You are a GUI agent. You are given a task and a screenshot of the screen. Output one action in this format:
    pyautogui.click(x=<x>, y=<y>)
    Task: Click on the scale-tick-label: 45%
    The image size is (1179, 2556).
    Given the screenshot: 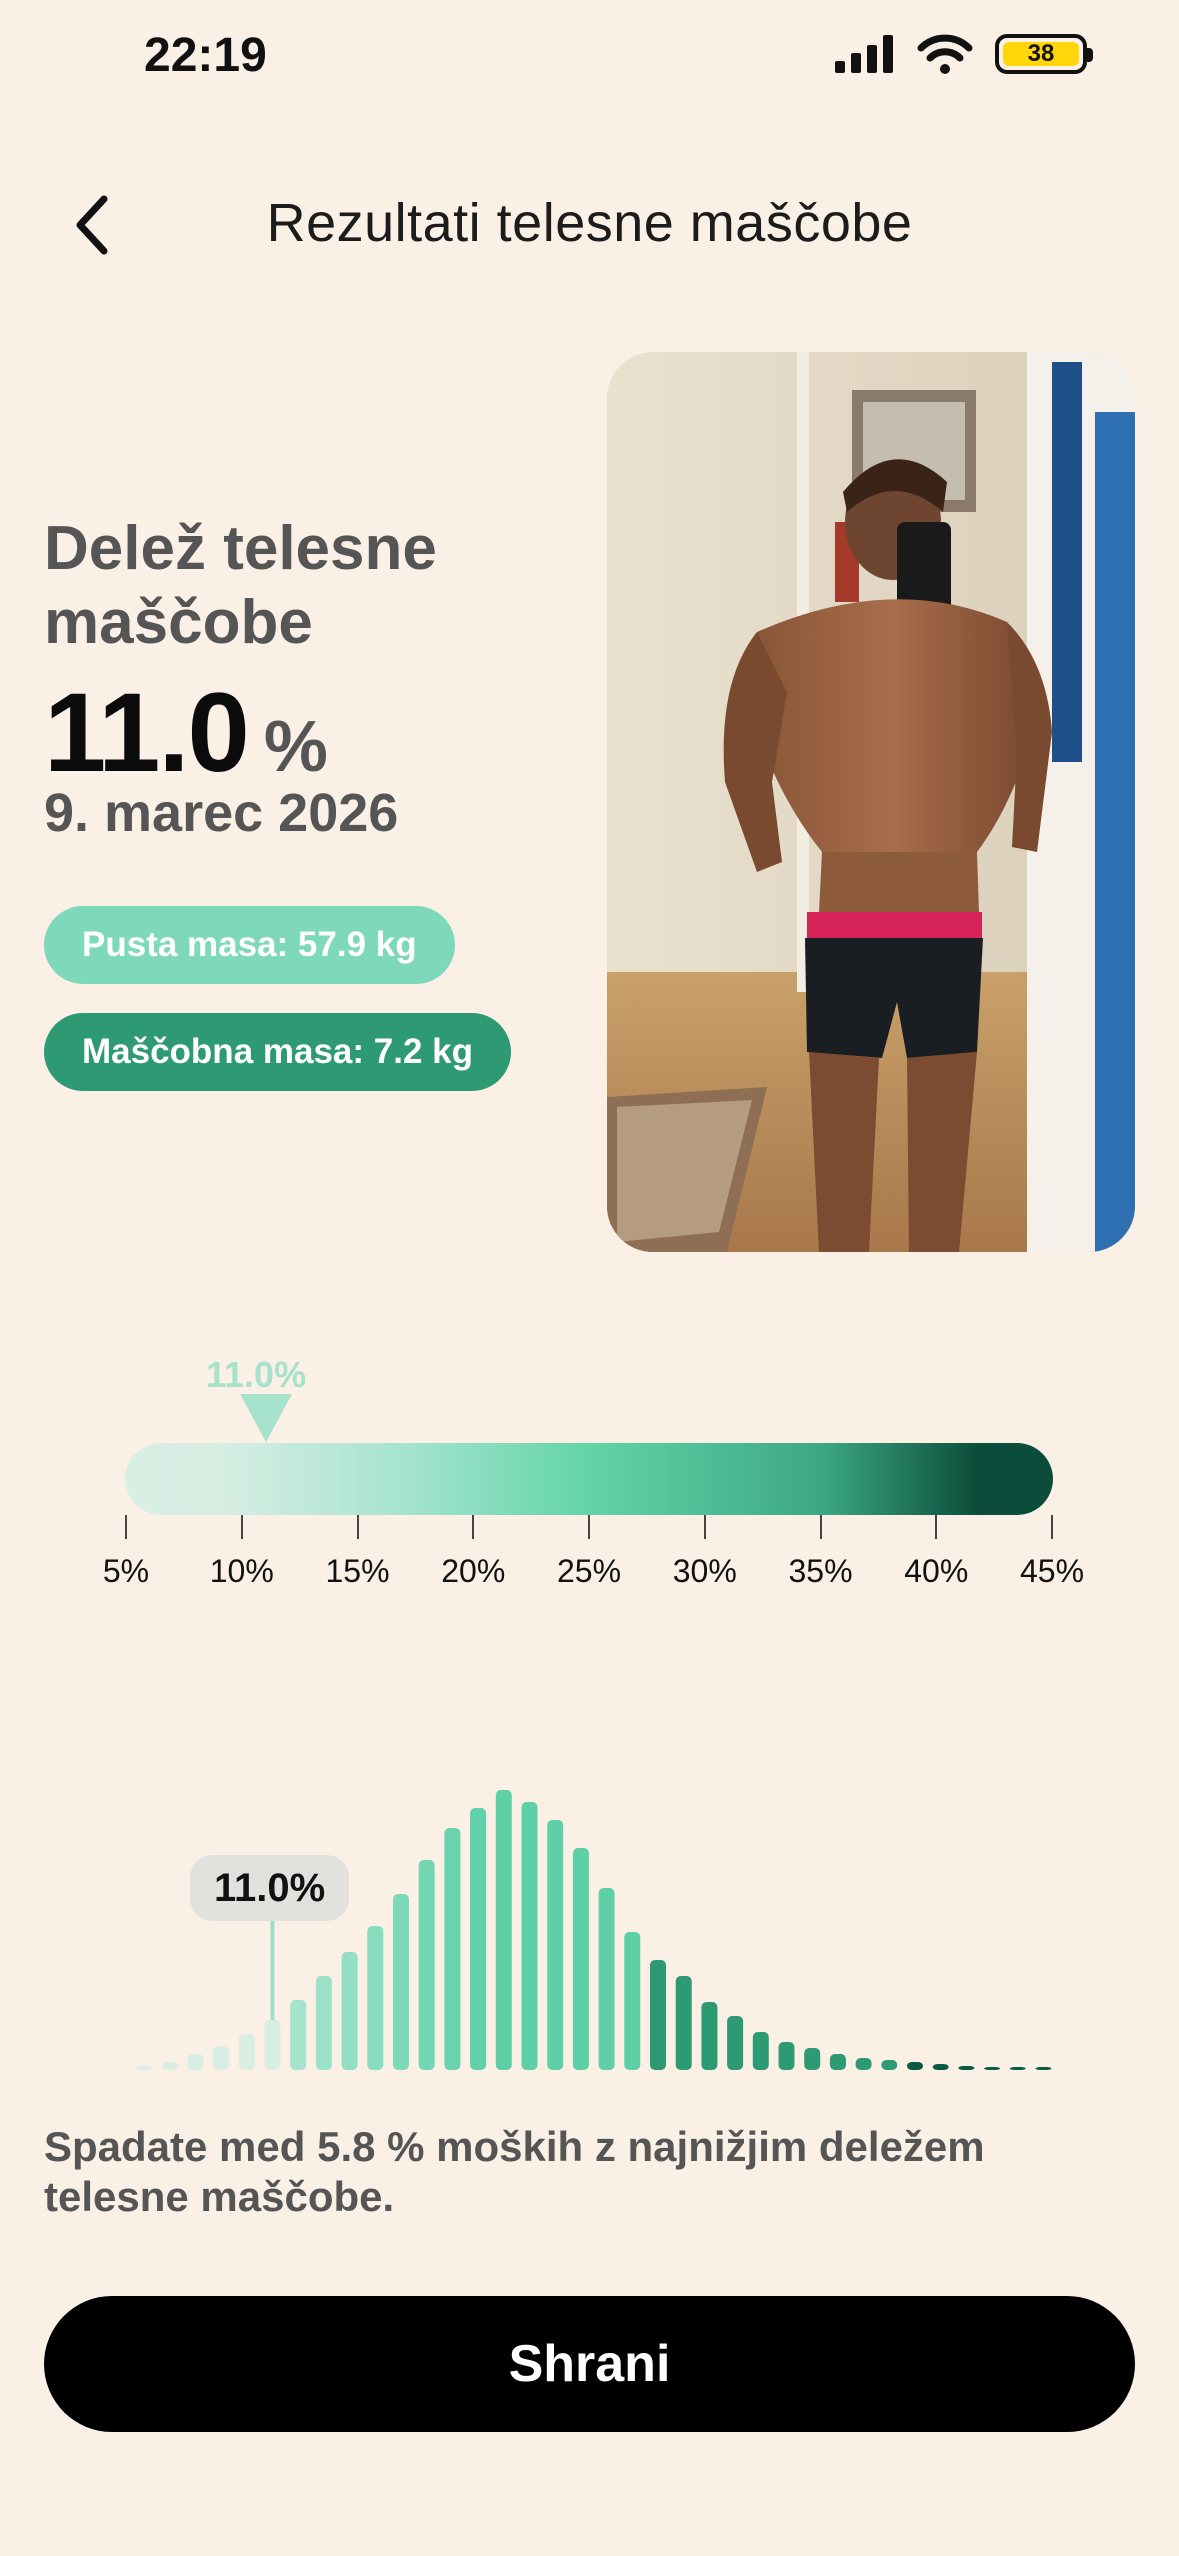 What is the action you would take?
    pyautogui.click(x=1052, y=1571)
    